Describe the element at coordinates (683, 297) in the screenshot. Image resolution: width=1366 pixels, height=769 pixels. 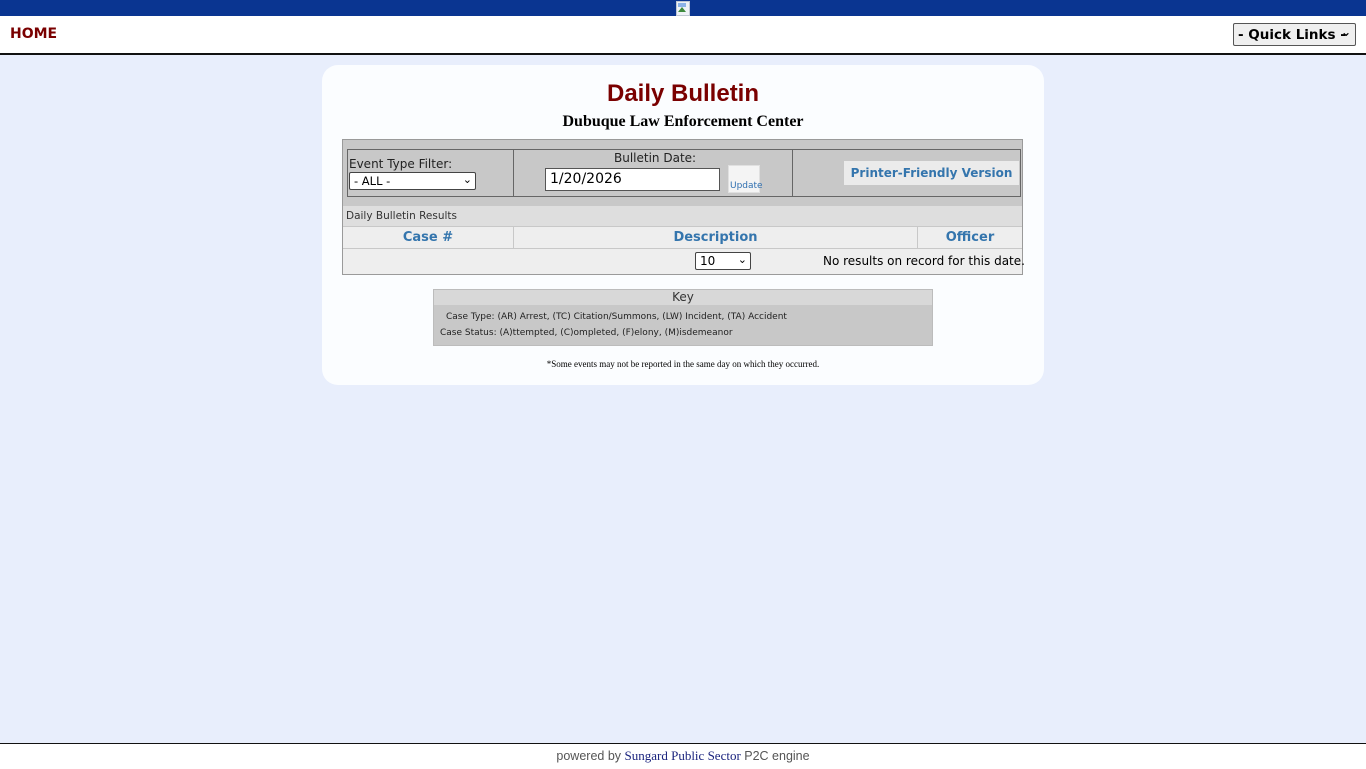
I see `key-title: Key` at that location.